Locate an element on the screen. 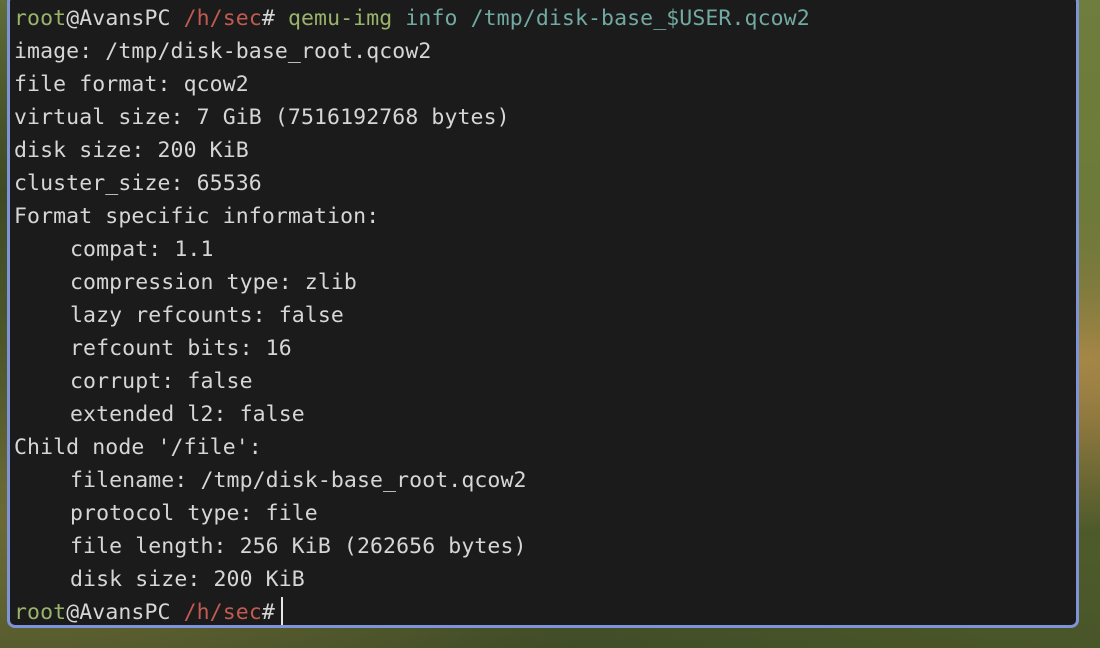  output-protocol-type: protocol type: file is located at coordinates (194, 513).